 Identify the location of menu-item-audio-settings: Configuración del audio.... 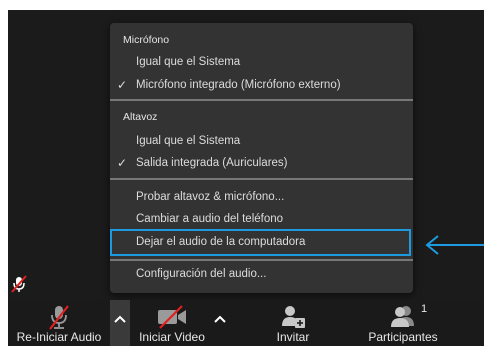
(201, 274).